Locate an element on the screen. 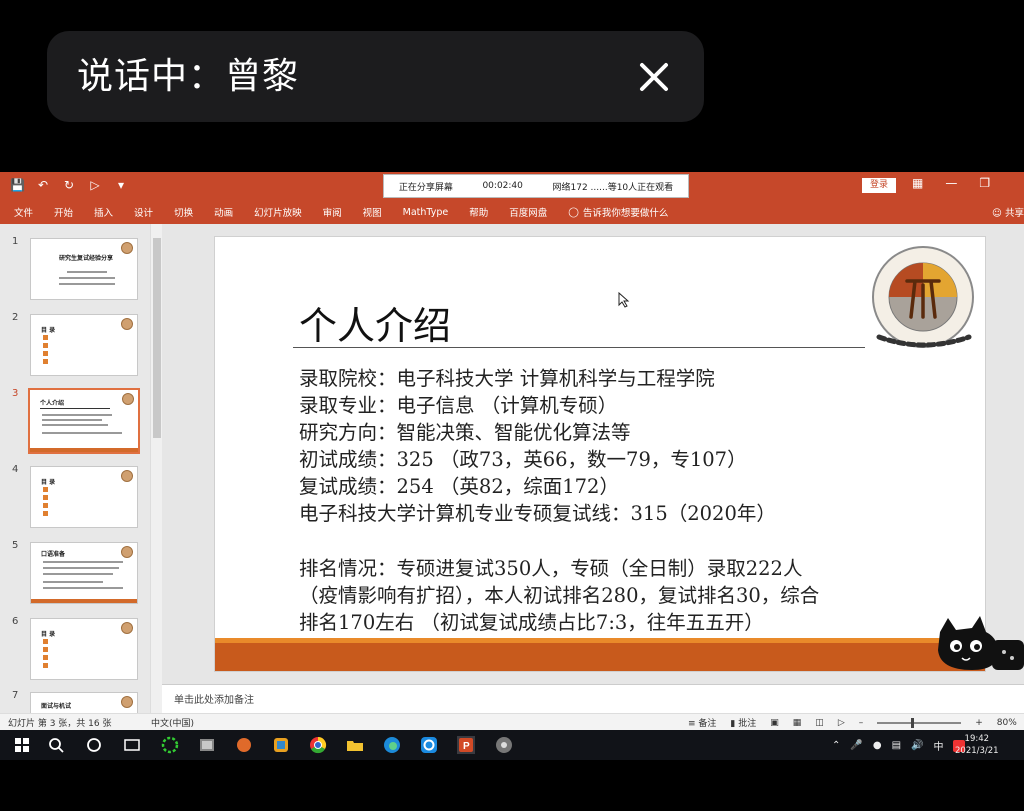 Image resolution: width=1024 pixels, height=811 pixels. thumbnail-row: 5 口语准备 is located at coordinates (75, 575).